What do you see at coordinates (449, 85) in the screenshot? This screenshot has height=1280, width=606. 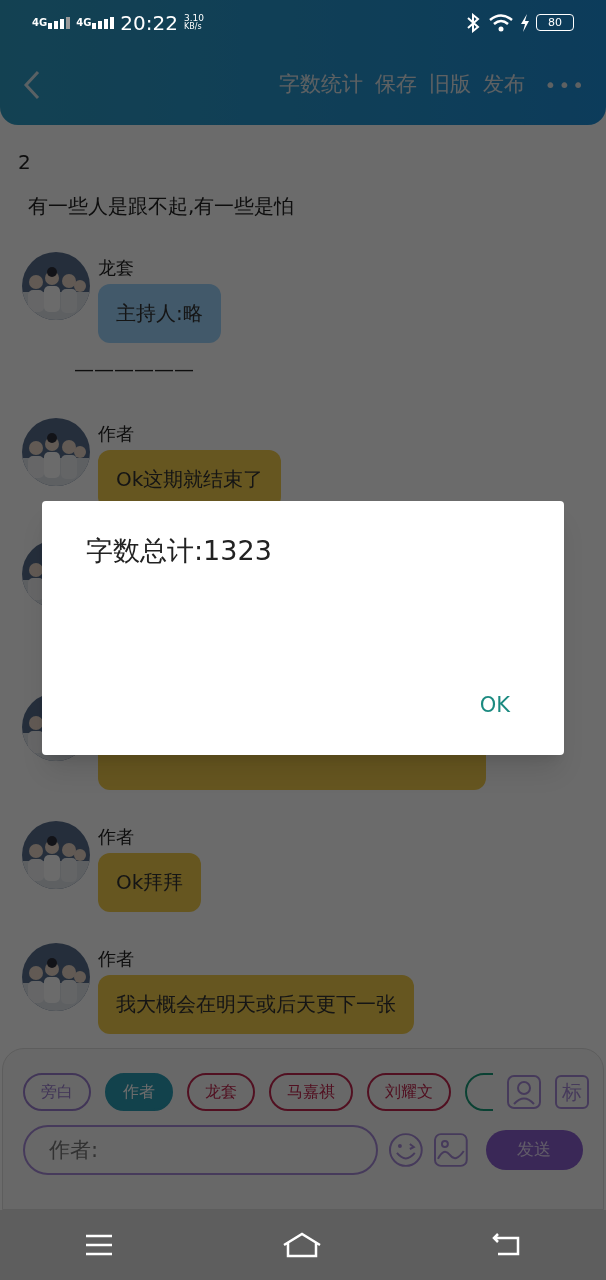 I see `toolbar-action: 旧版` at bounding box center [449, 85].